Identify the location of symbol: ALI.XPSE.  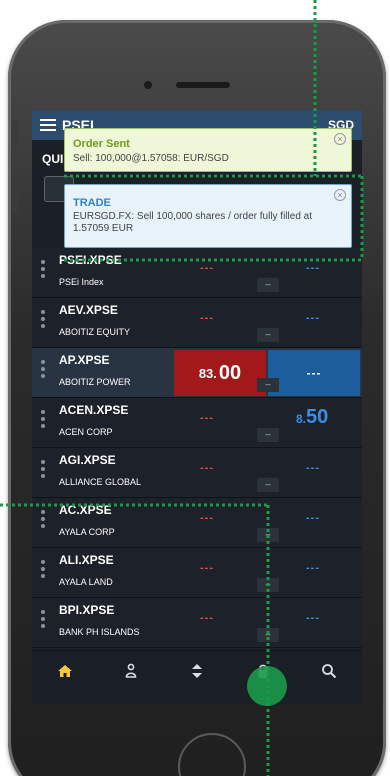
(86, 560).